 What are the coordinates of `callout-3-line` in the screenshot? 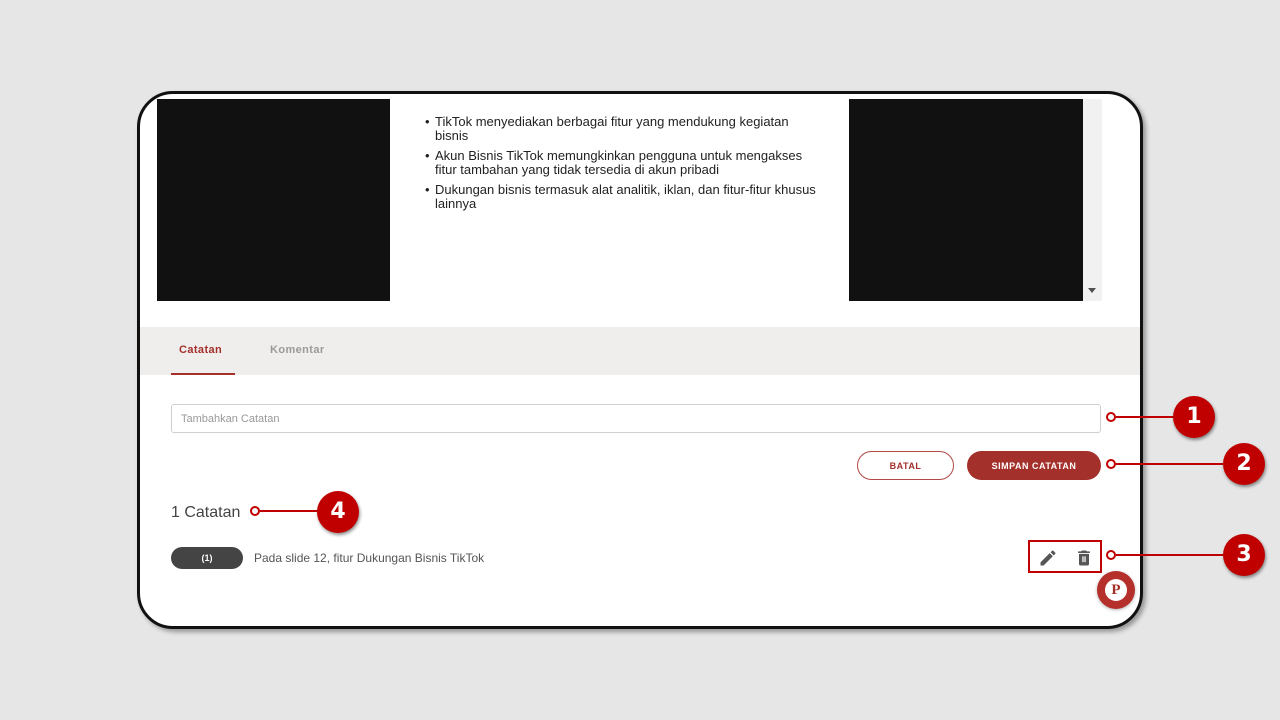 It's located at (1171, 555).